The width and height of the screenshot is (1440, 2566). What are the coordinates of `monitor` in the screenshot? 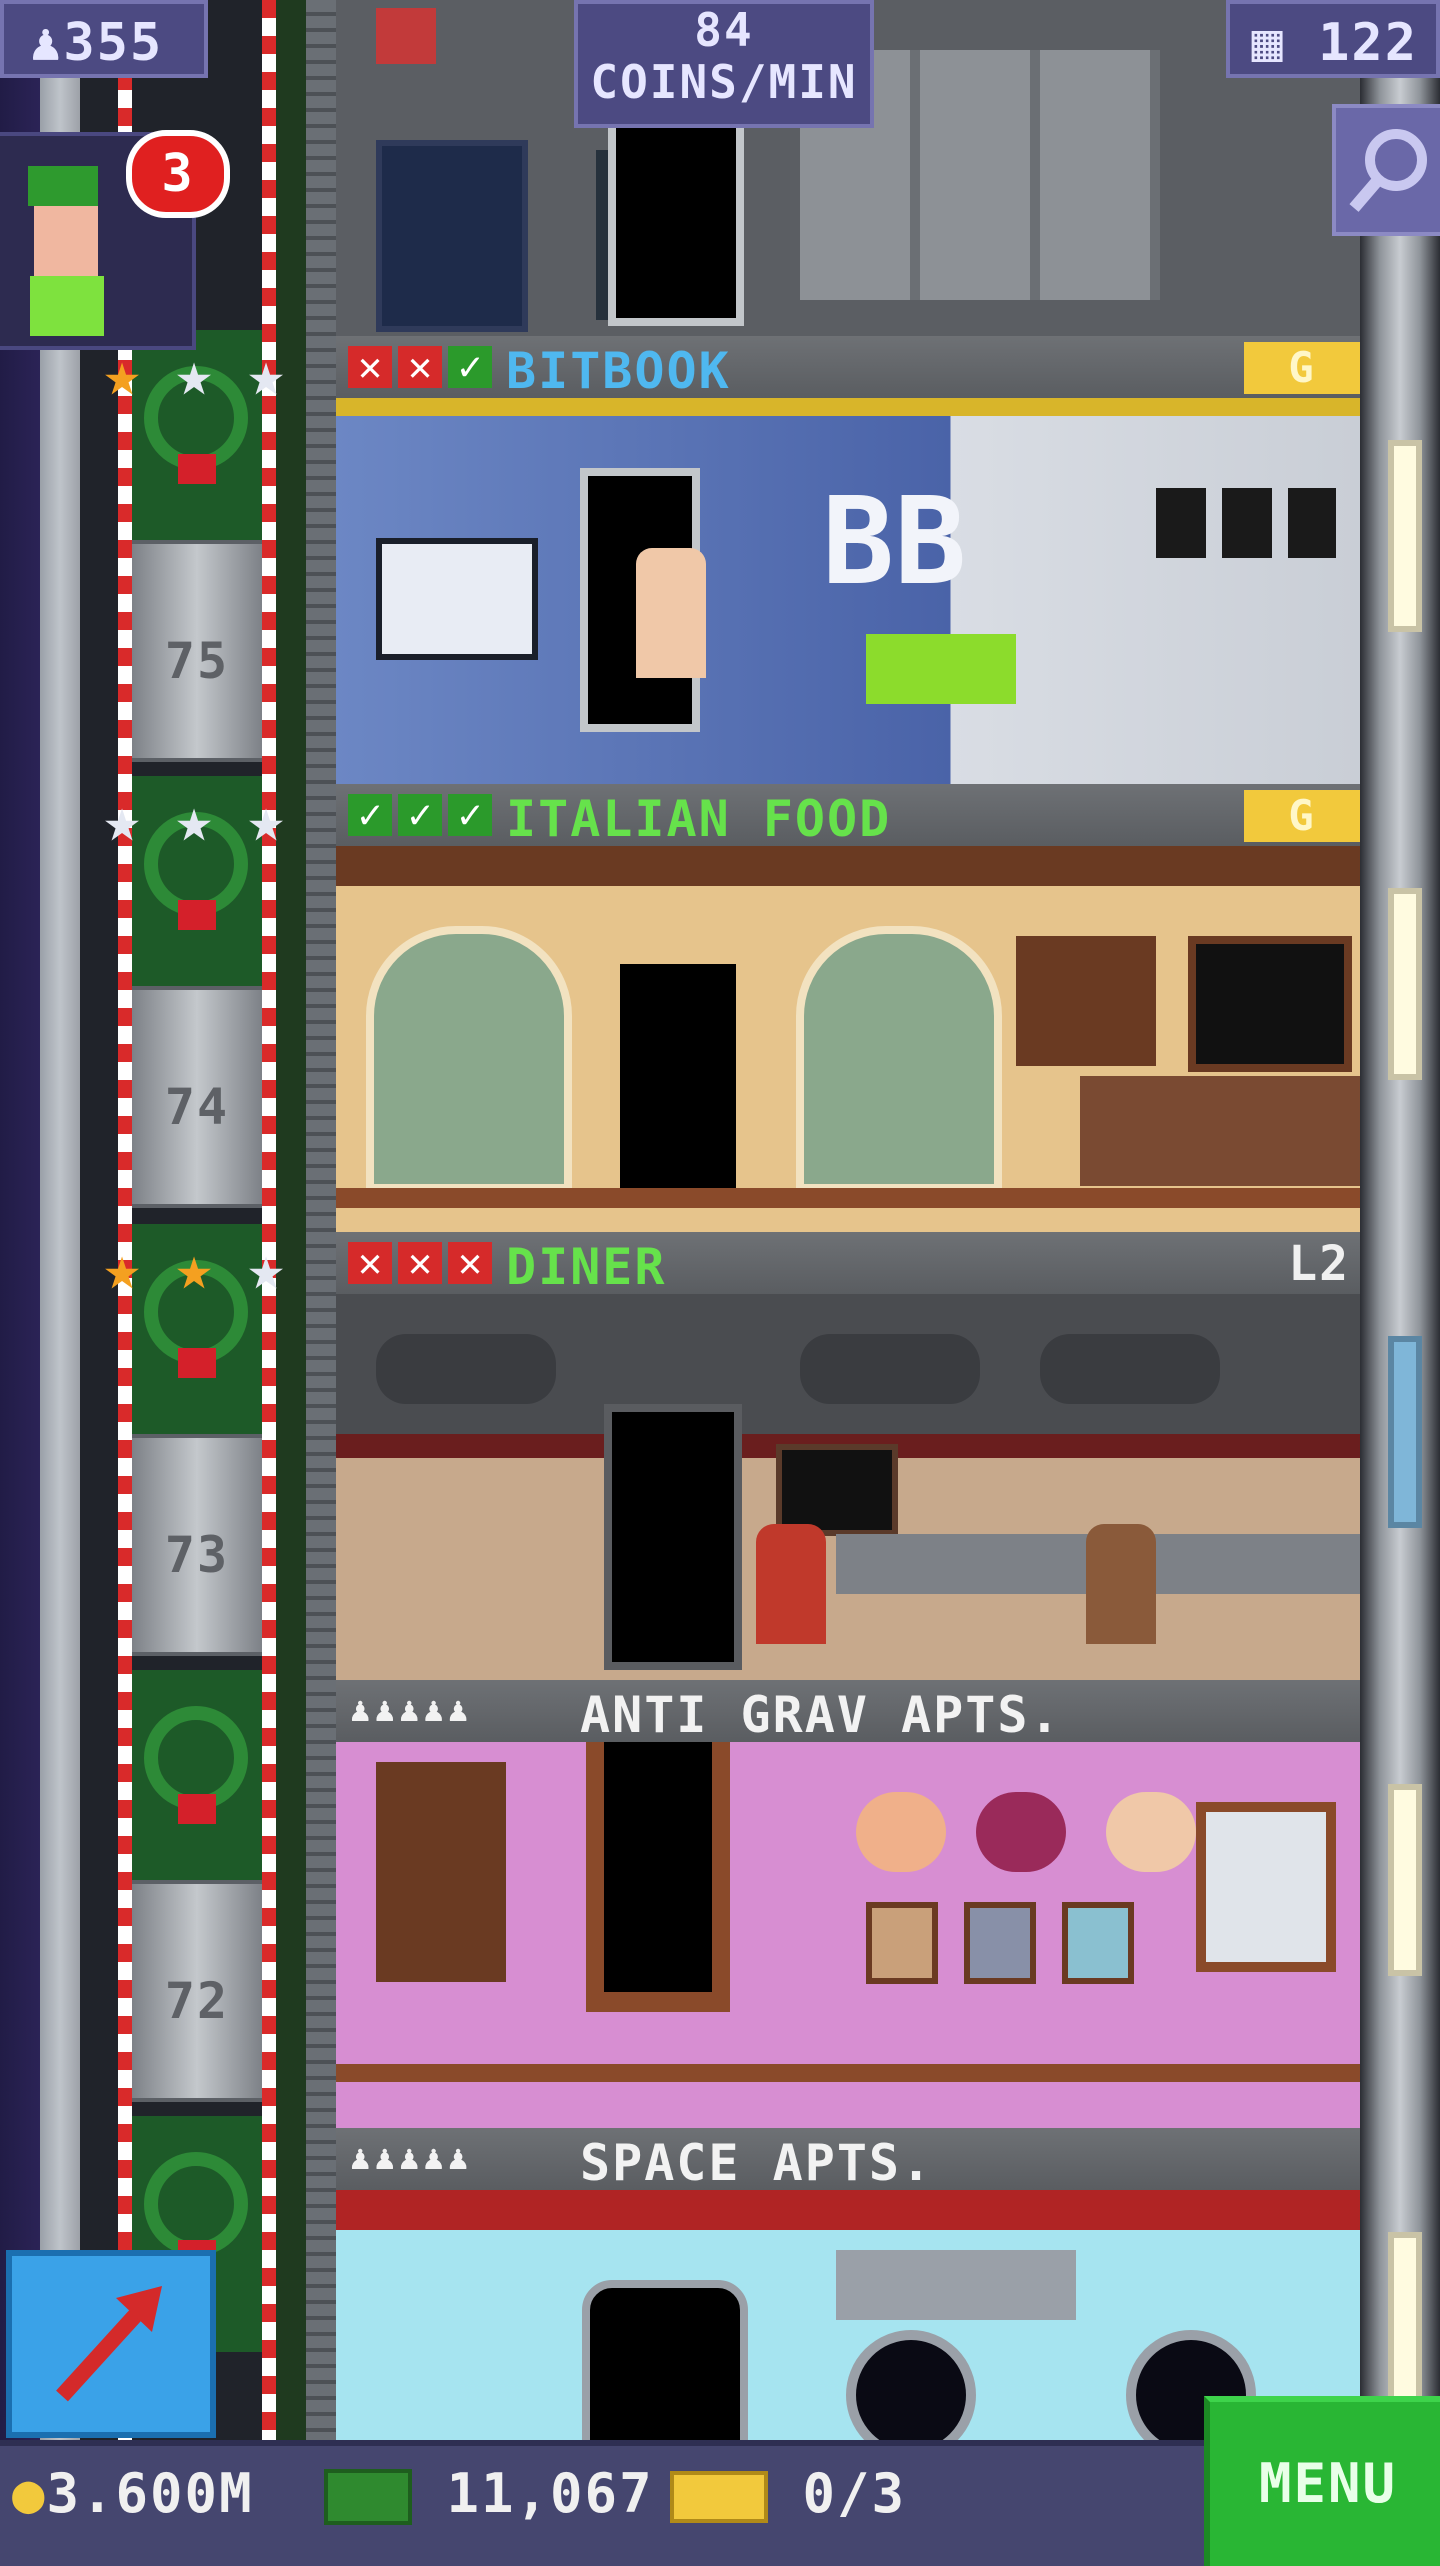 It's located at (457, 599).